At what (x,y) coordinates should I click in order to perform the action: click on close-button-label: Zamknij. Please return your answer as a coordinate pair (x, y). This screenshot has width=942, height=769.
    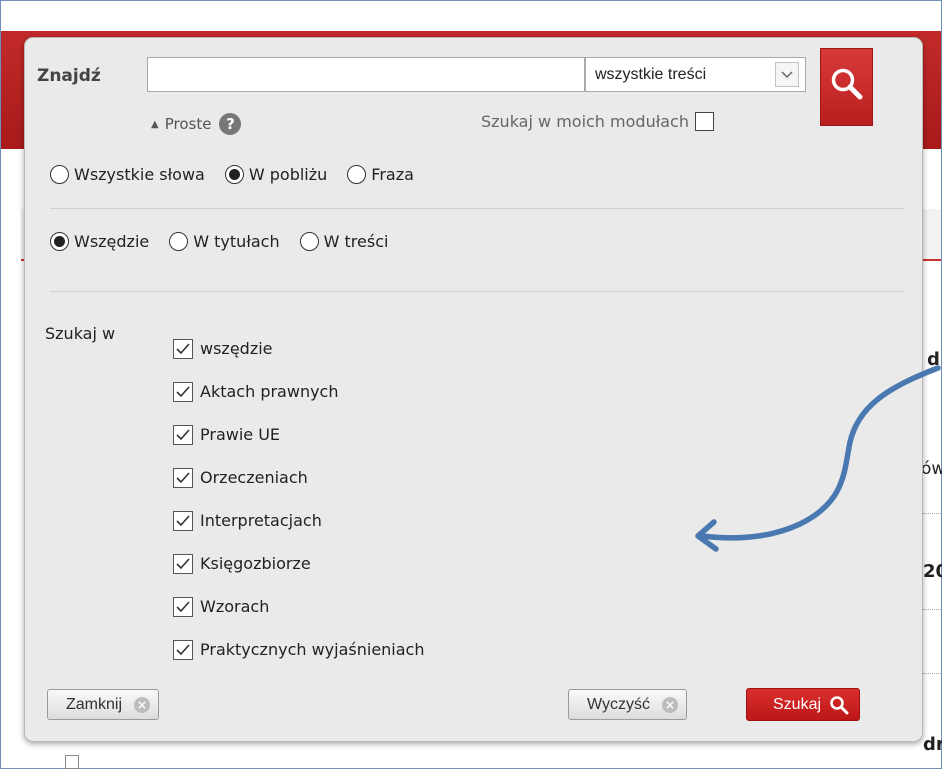
    Looking at the image, I should click on (94, 704).